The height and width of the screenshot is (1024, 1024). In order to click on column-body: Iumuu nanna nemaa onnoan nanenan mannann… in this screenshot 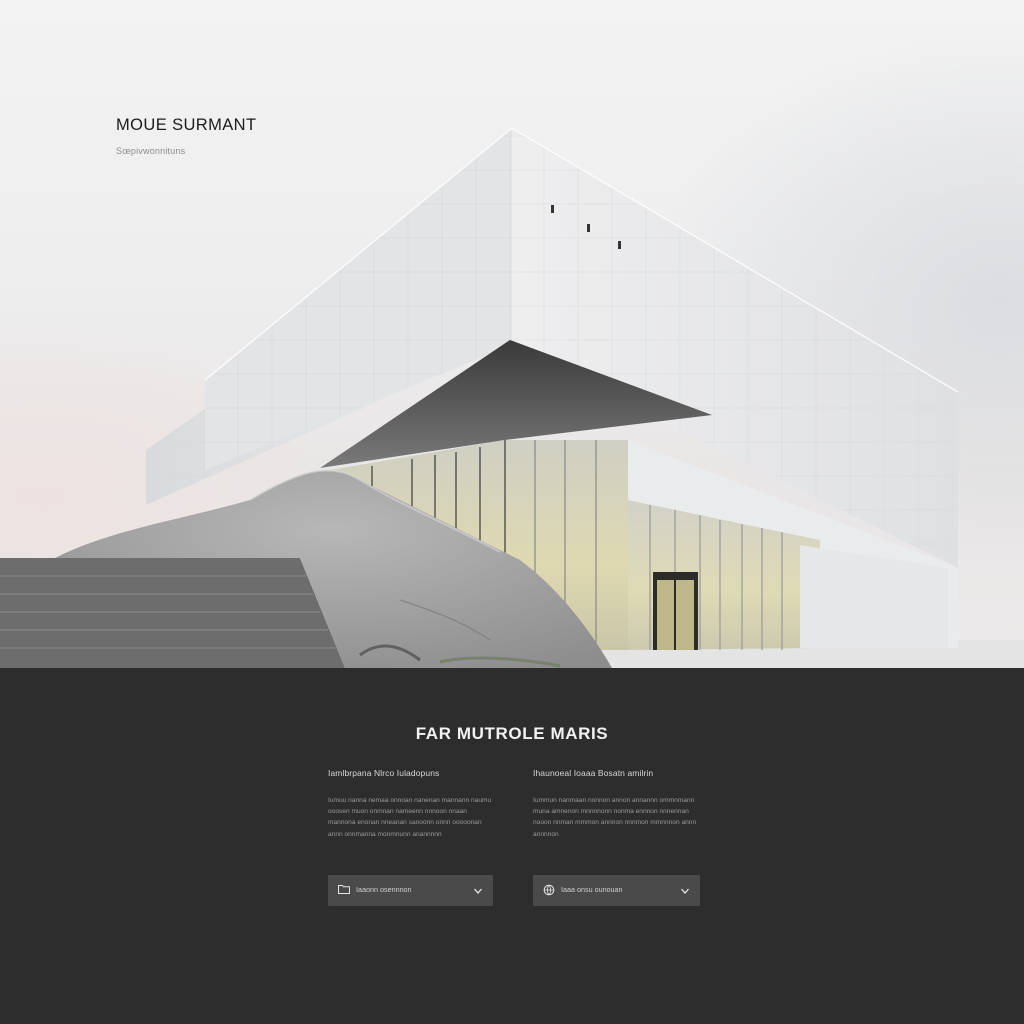, I will do `click(410, 817)`.